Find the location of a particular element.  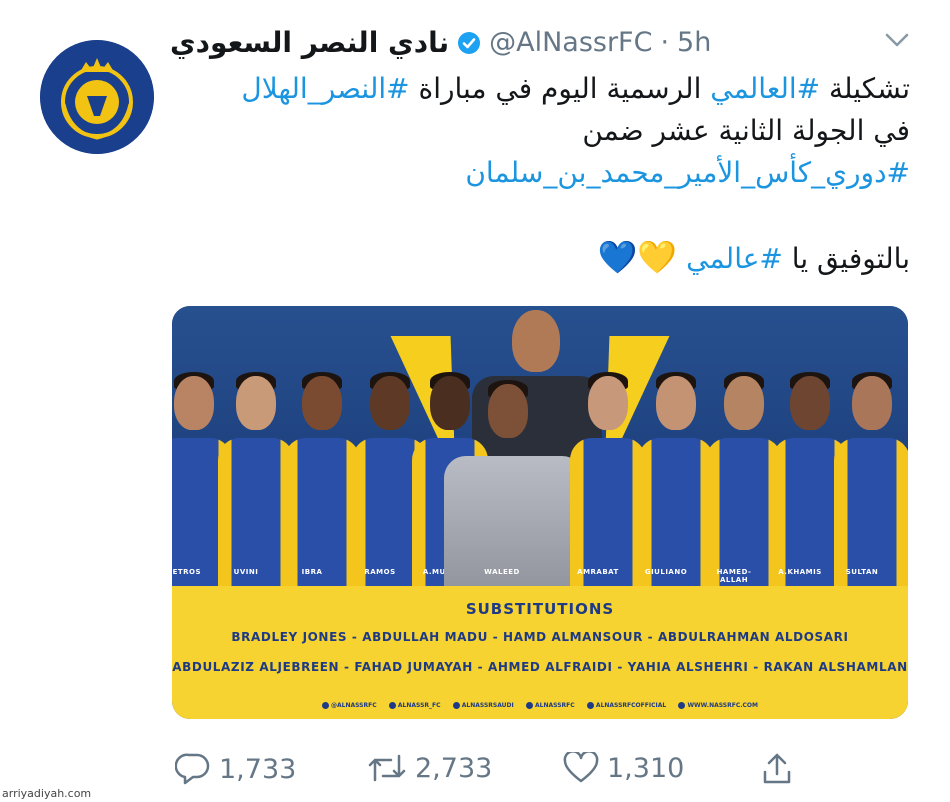

text-segment: بالتوفيق يا is located at coordinates (846, 258).